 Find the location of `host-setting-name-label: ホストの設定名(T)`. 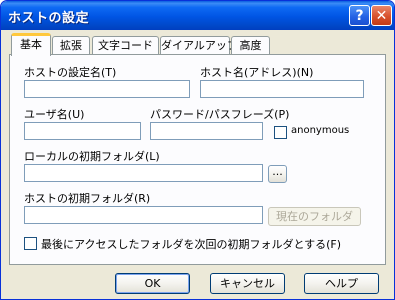

host-setting-name-label: ホストの設定名(T) is located at coordinates (70, 72).